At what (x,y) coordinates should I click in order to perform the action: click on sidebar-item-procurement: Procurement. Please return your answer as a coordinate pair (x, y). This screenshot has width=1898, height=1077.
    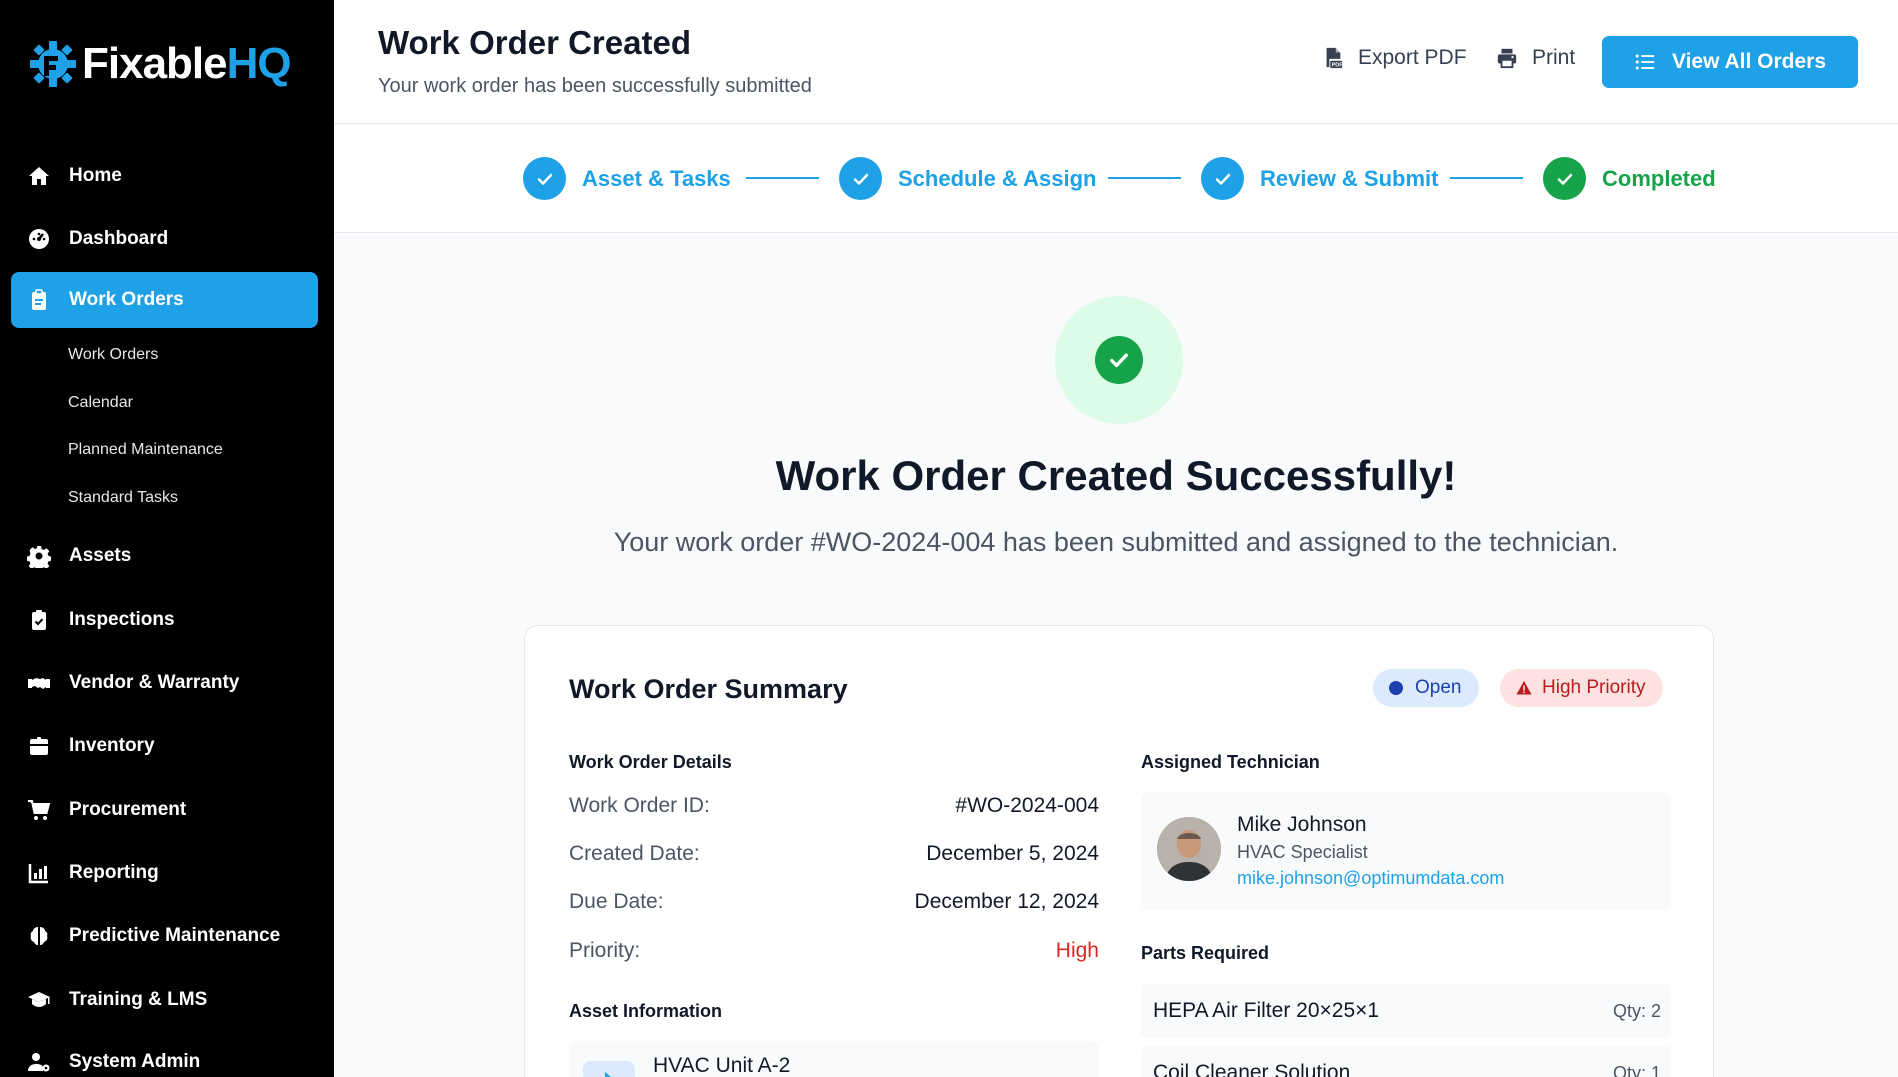
    Looking at the image, I should click on (164, 810).